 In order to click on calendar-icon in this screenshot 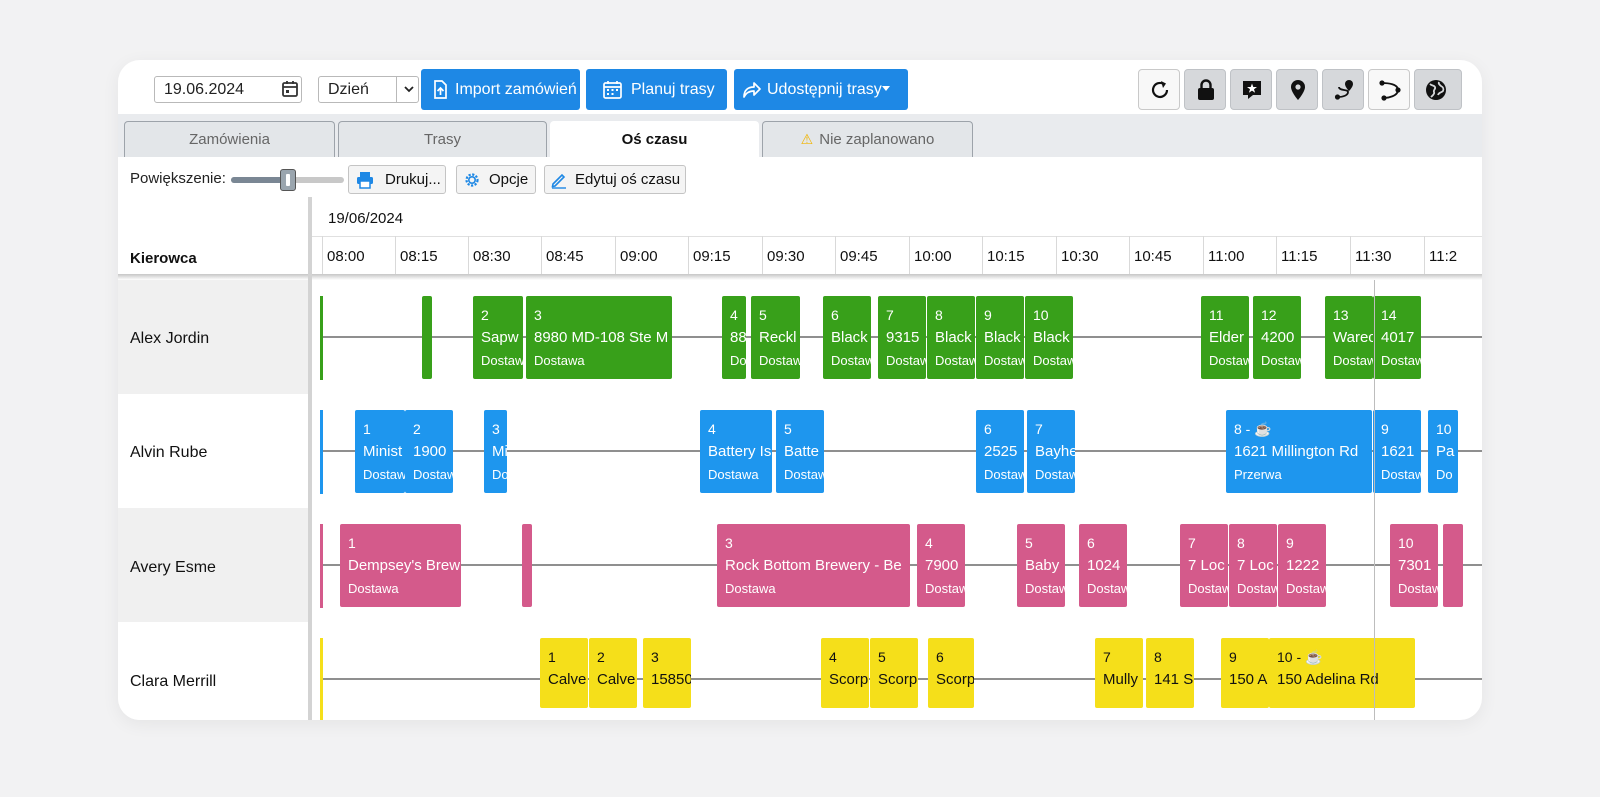, I will do `click(290, 89)`.